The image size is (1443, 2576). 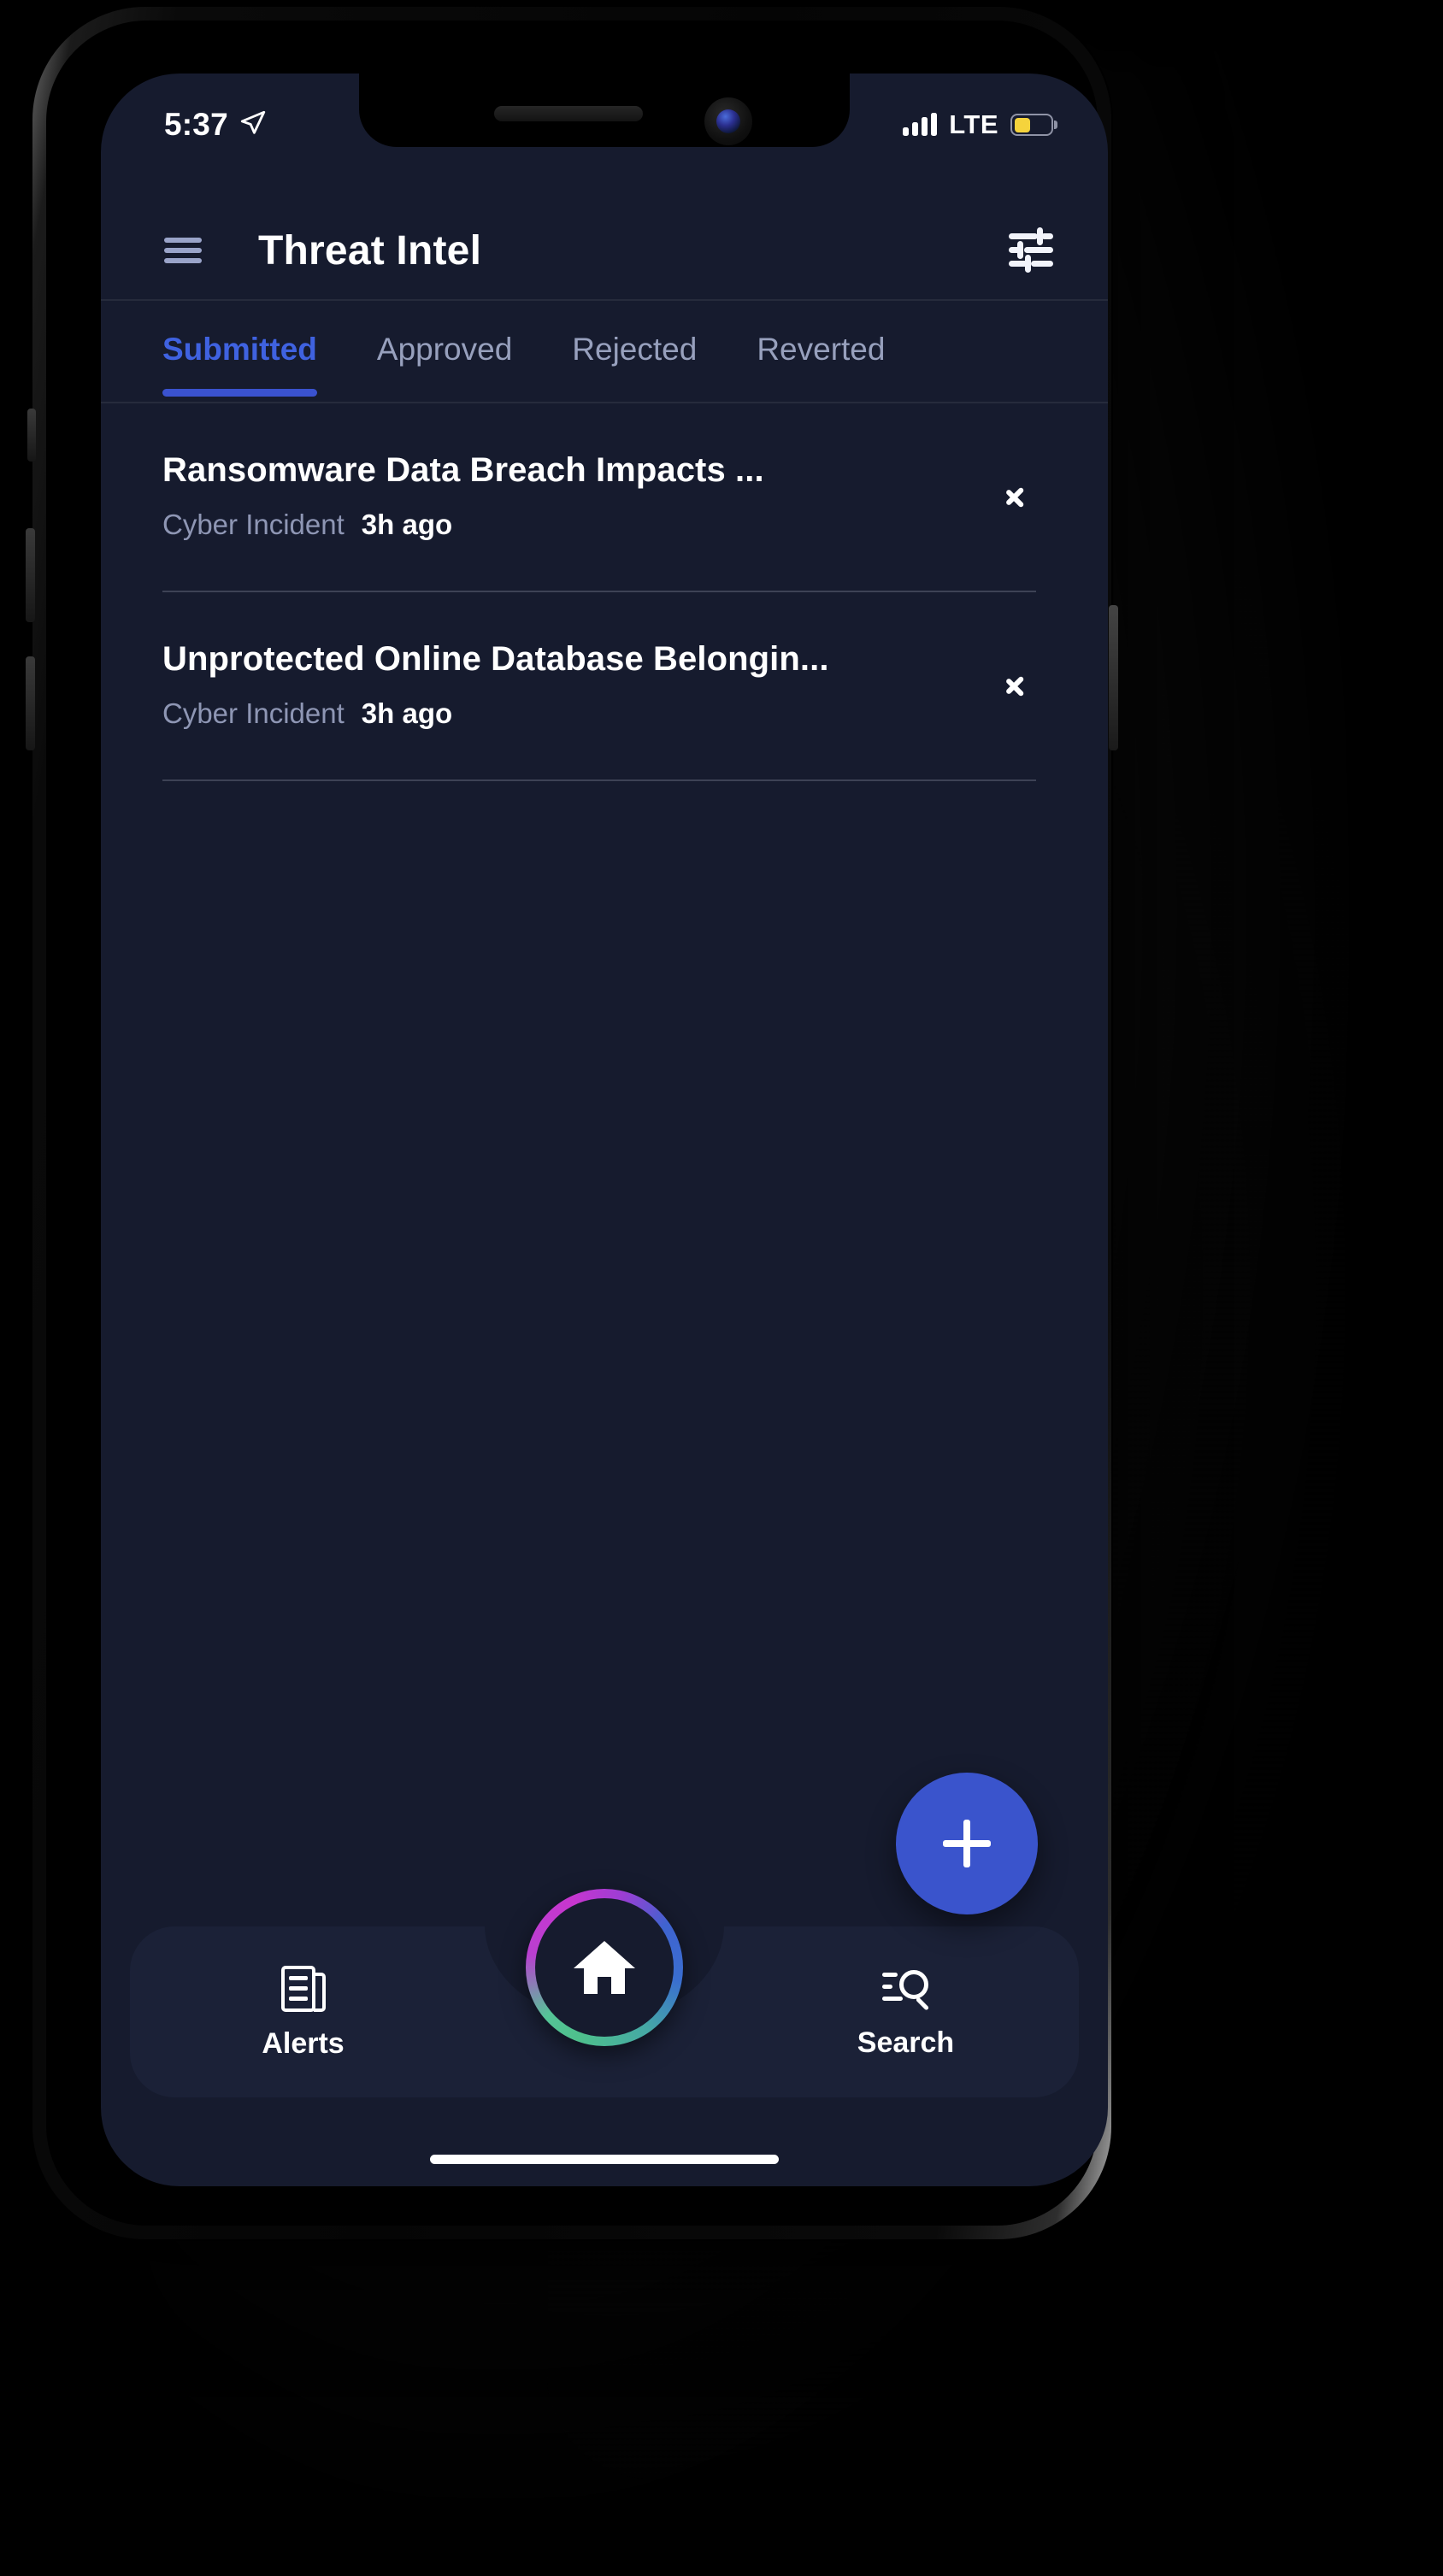 I want to click on tab-approved-label: Approved, so click(x=444, y=349).